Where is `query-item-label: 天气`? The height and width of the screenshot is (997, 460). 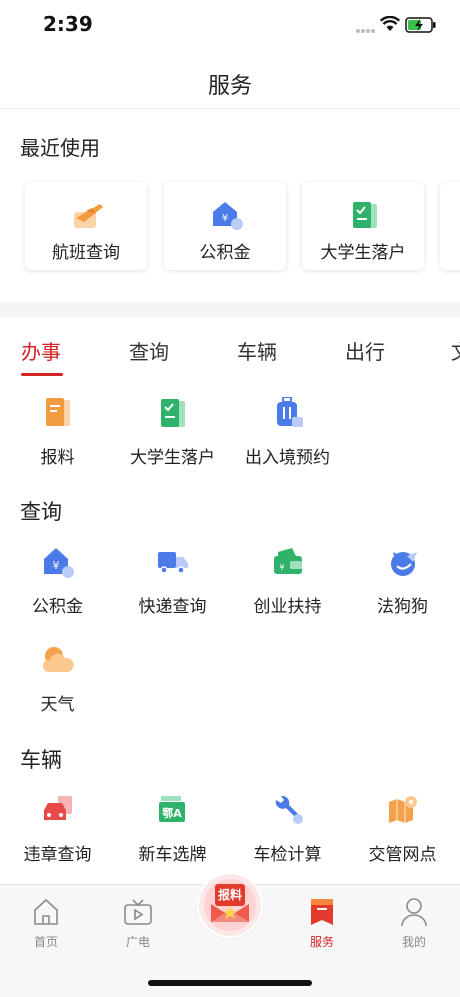
query-item-label: 天气 is located at coordinates (57, 705).